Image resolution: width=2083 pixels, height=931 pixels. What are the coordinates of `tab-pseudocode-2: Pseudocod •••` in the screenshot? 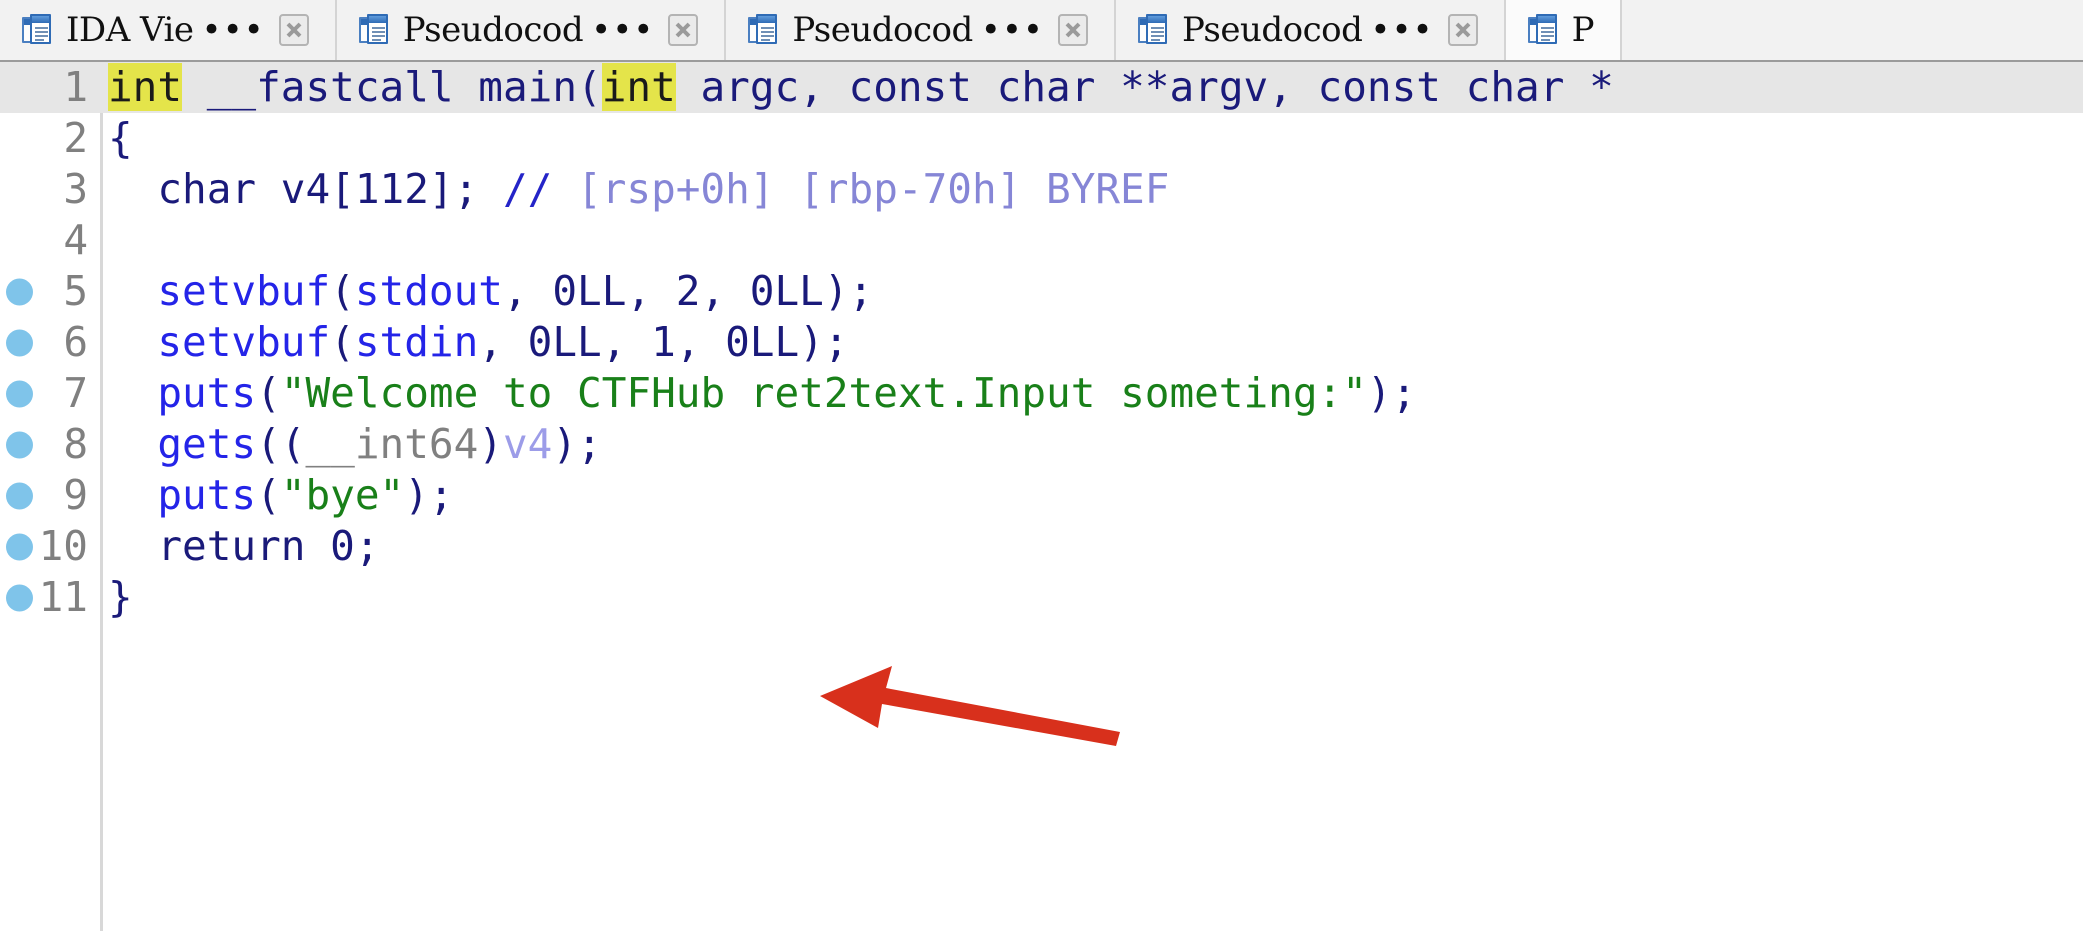 It's located at (921, 30).